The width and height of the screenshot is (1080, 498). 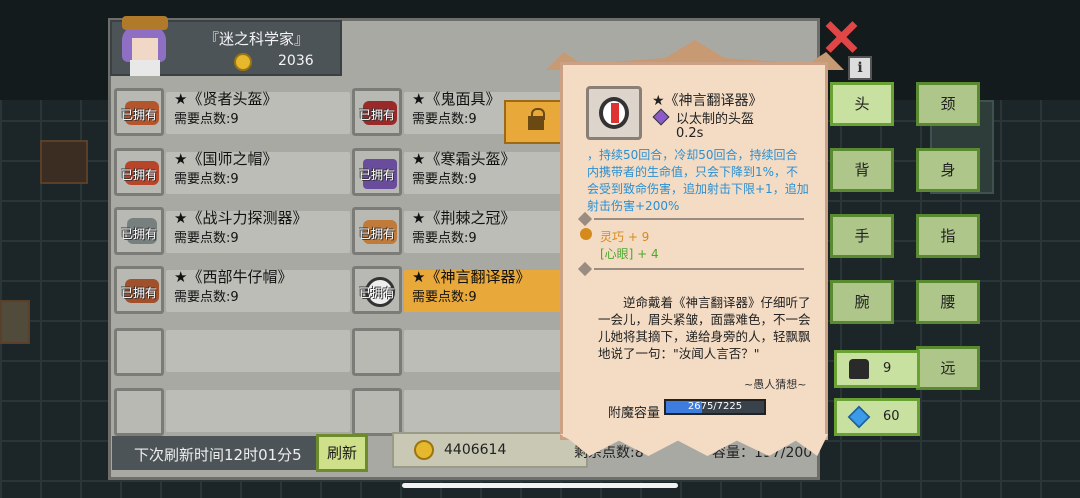 I want to click on enchant-value: 2675/7225, so click(x=715, y=406).